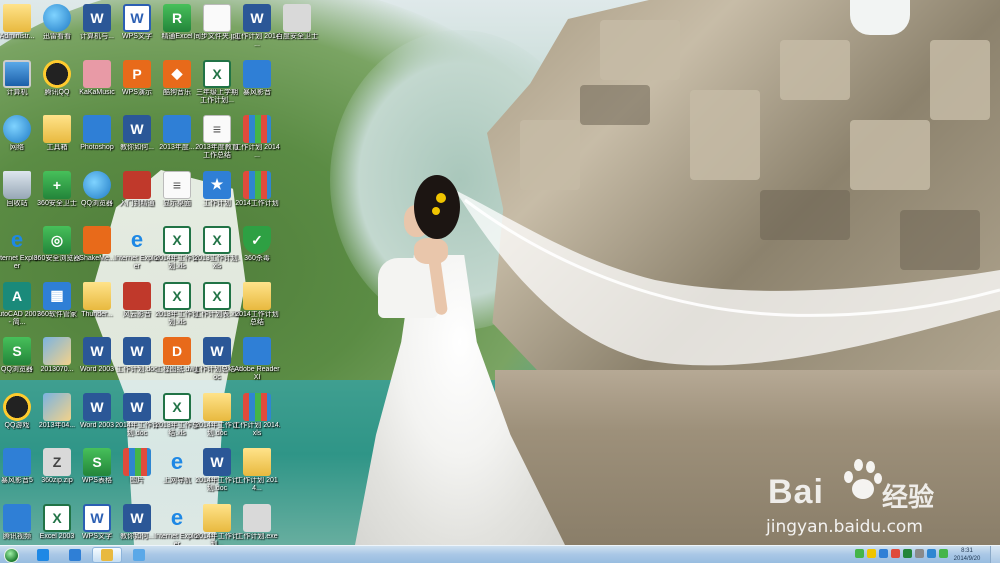 This screenshot has height=563, width=1000. I want to click on desktop-icon: 风云影音, so click(137, 309).